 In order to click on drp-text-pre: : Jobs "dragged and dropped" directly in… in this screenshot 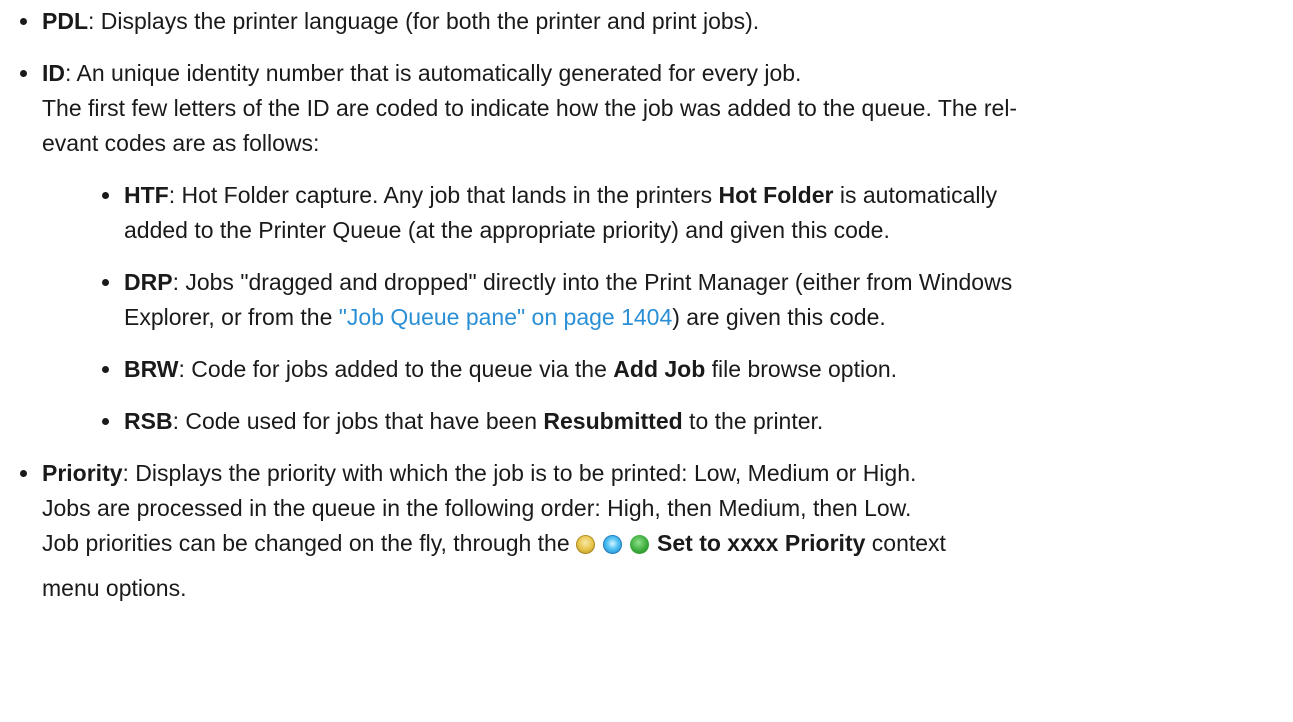, I will do `click(592, 282)`.